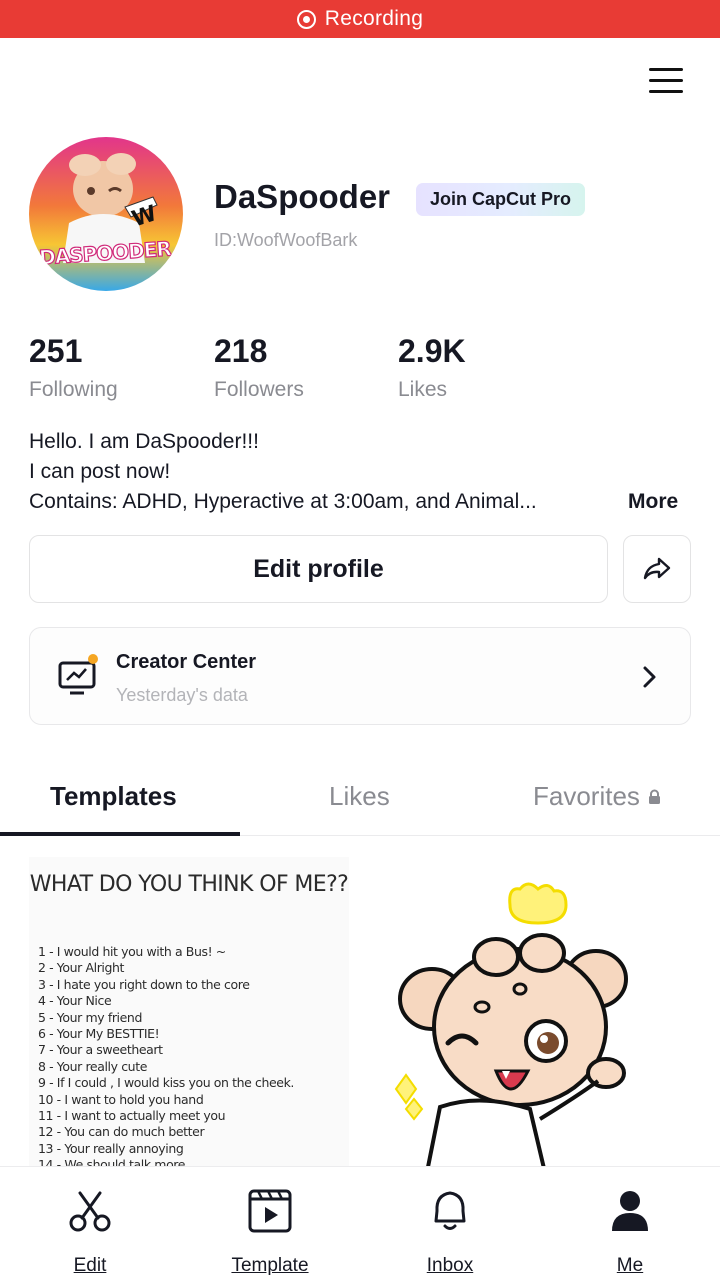 Image resolution: width=720 pixels, height=1280 pixels. What do you see at coordinates (630, 1265) in the screenshot?
I see `nav-me-label: Me` at bounding box center [630, 1265].